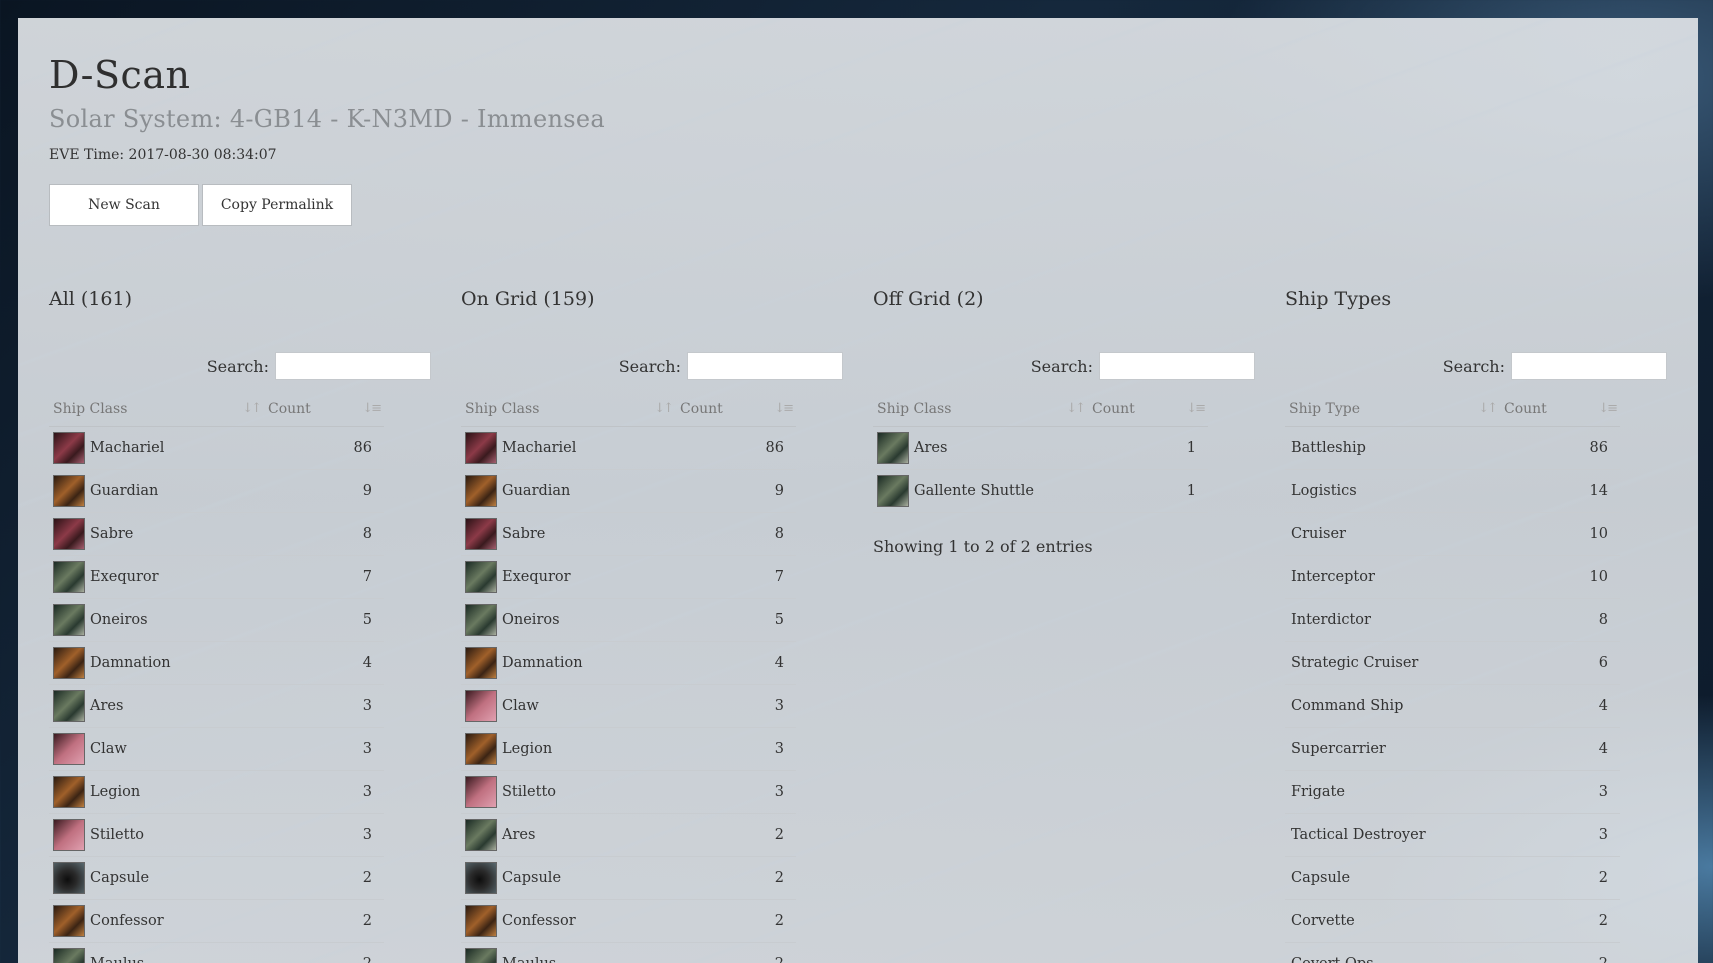 Image resolution: width=1713 pixels, height=963 pixels. I want to click on table-row: Frigate 3, so click(1452, 792).